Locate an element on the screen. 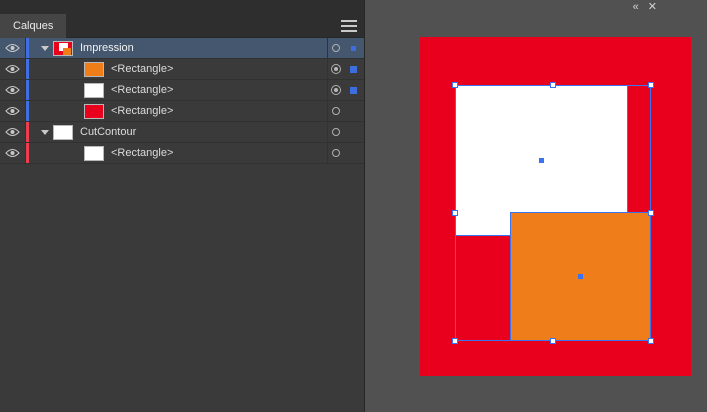 The image size is (707, 412). layer-name: CutContour is located at coordinates (108, 132).